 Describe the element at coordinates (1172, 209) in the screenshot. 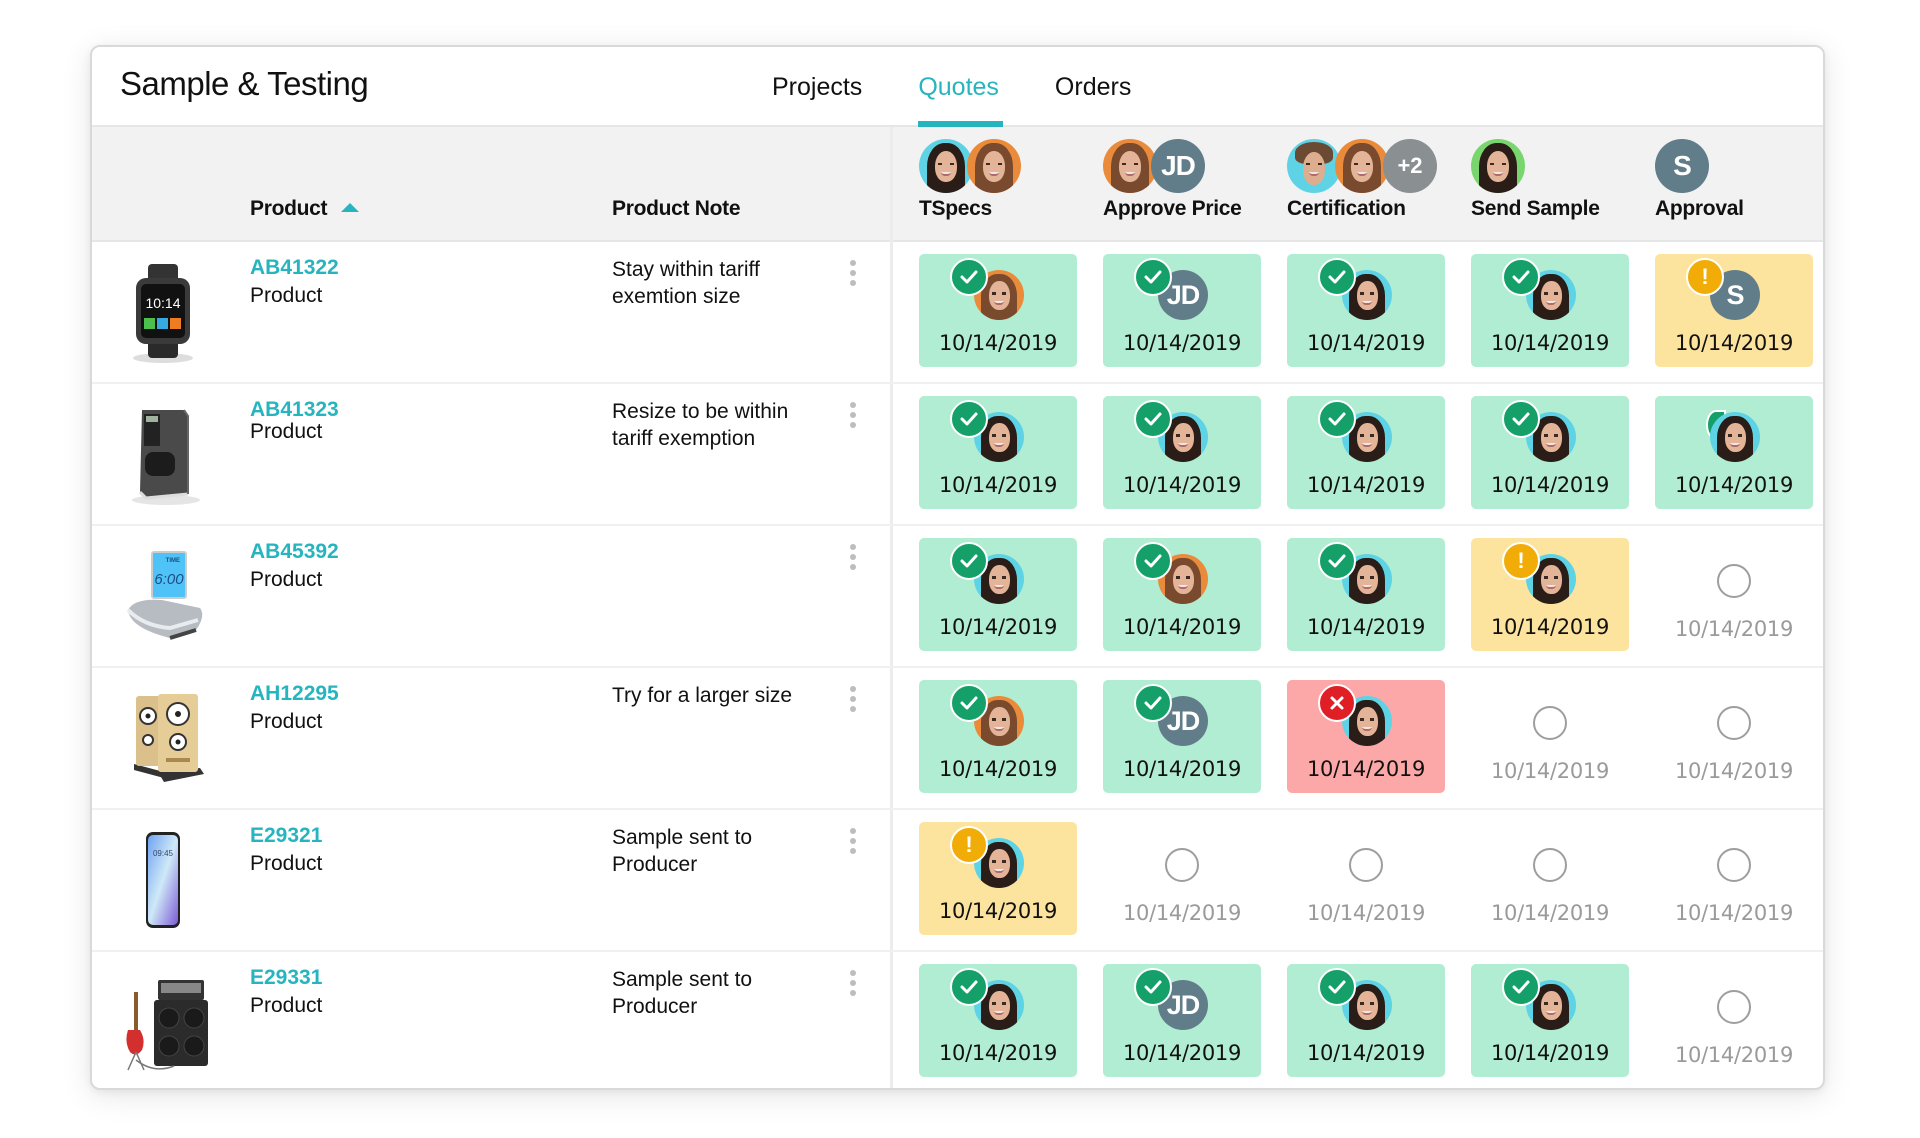

I see `column-header-stage: Approve Price` at that location.